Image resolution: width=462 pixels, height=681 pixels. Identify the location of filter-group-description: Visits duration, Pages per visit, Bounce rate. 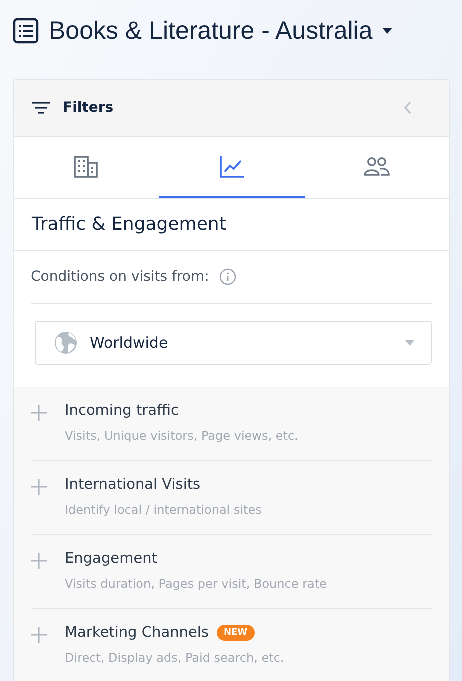
(196, 584).